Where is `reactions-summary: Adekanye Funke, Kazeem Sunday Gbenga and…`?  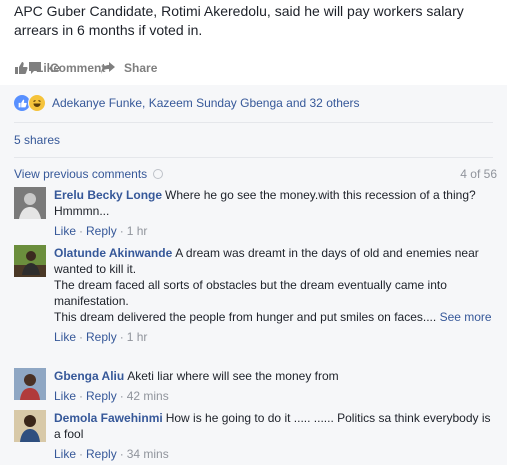
reactions-summary: Adekanye Funke, Kazeem Sunday Gbenga and… is located at coordinates (186, 103).